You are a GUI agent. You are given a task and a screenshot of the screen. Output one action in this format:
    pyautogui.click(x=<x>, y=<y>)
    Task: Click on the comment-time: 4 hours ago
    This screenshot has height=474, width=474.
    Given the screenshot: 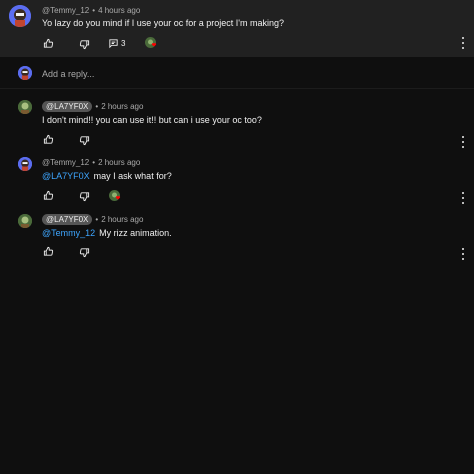 What is the action you would take?
    pyautogui.click(x=119, y=10)
    